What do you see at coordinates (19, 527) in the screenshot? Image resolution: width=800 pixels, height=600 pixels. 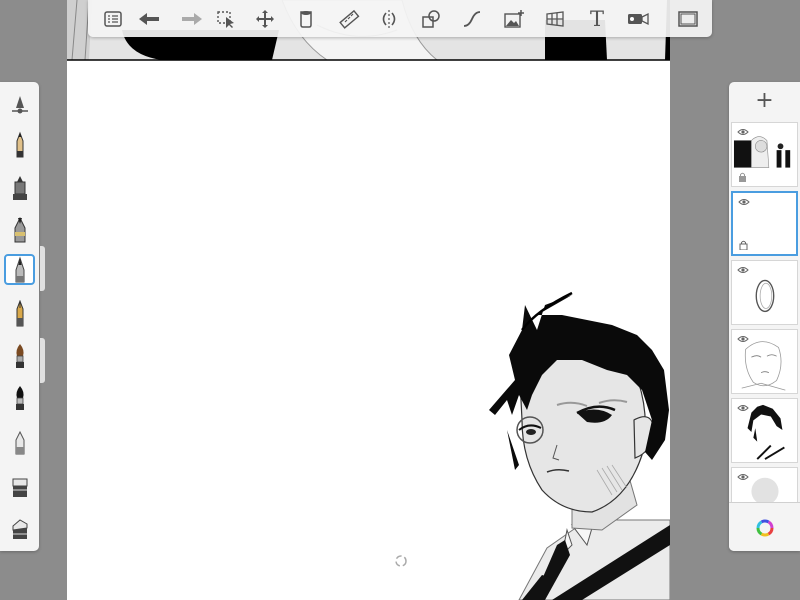 I see `chisel-eraser-icon` at bounding box center [19, 527].